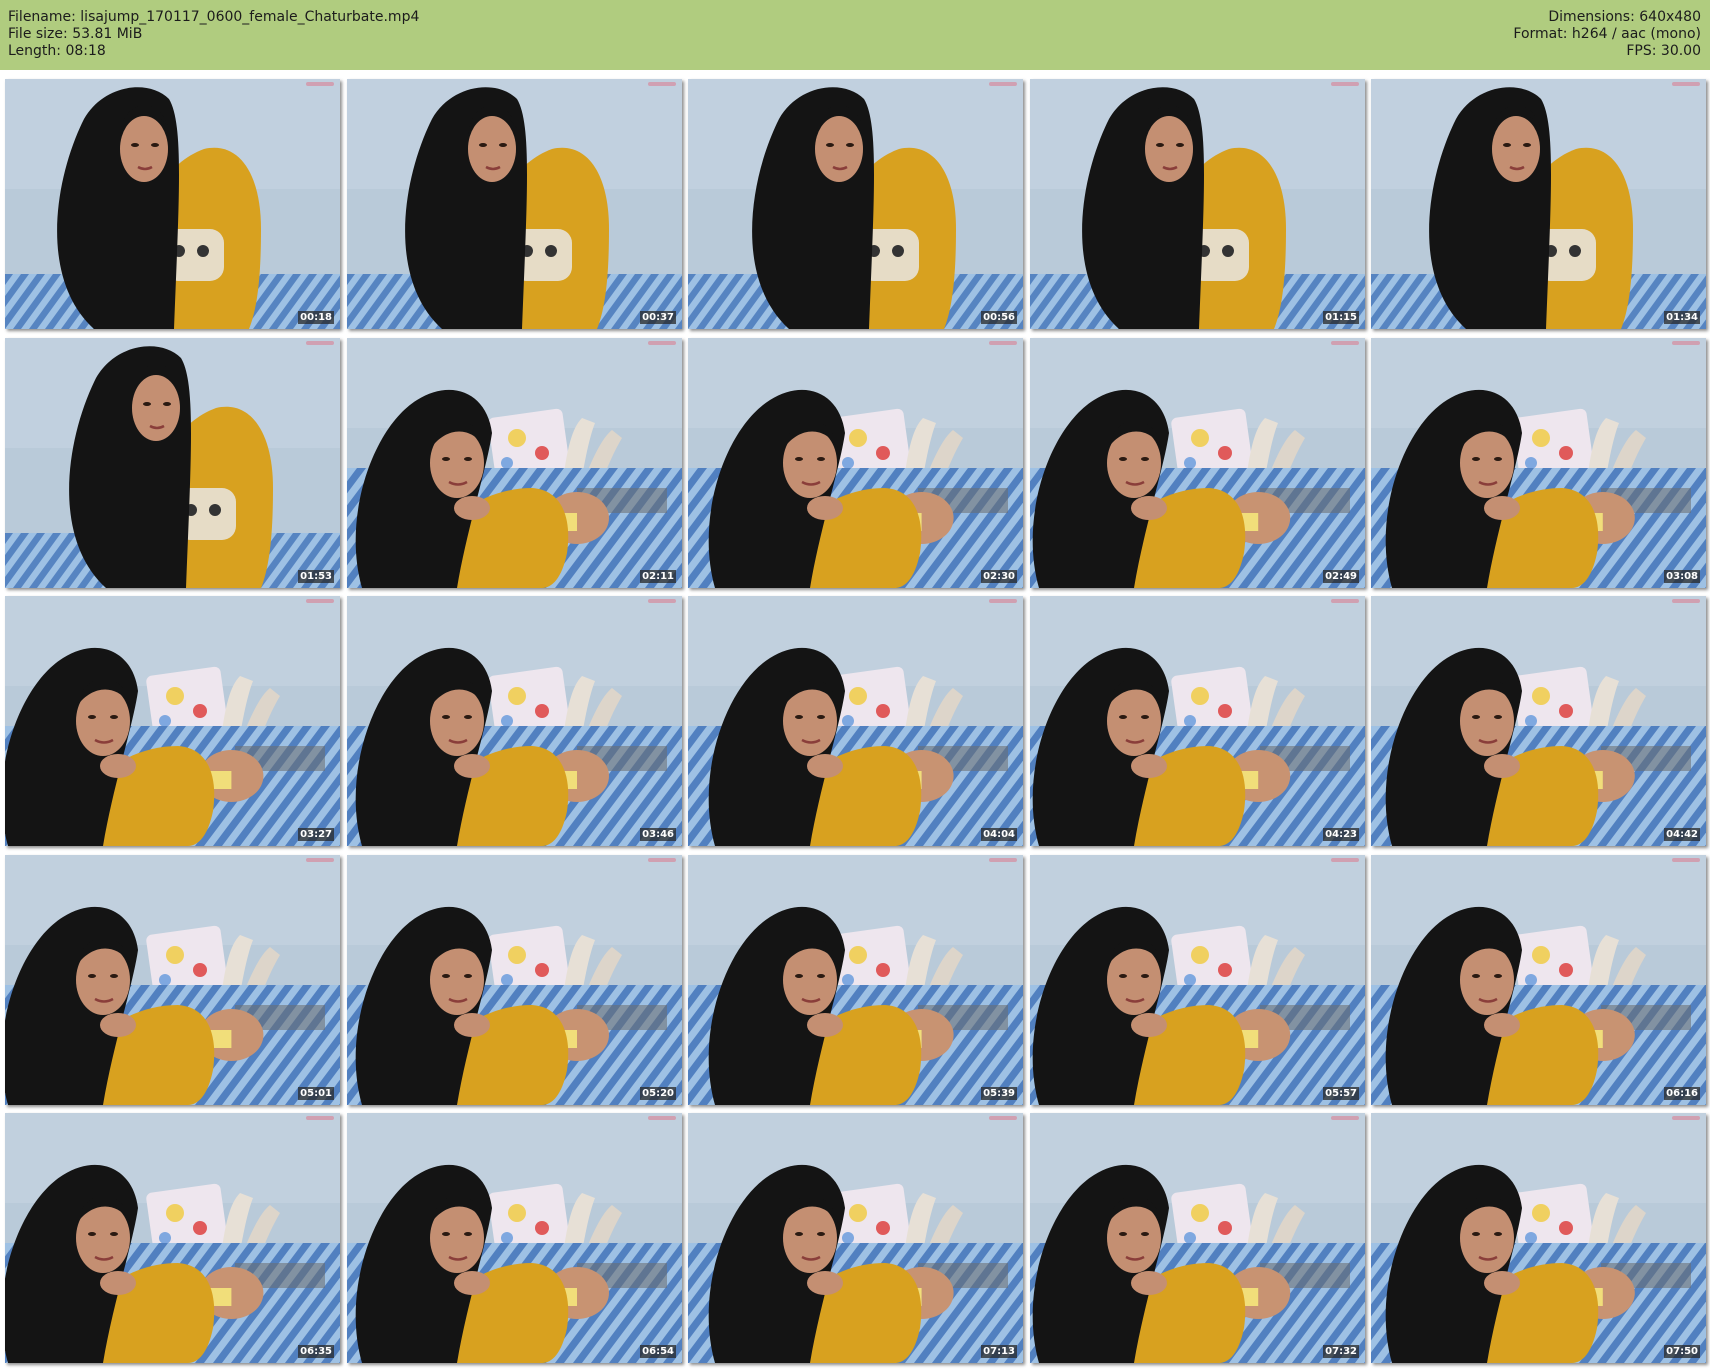 The width and height of the screenshot is (1710, 1370). Describe the element at coordinates (658, 317) in the screenshot. I see `timestamp-label: 00:37` at that location.